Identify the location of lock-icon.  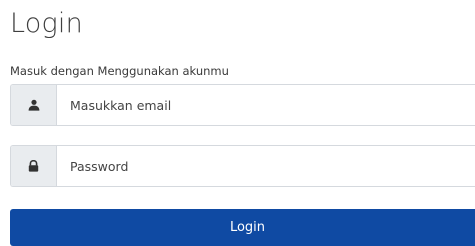
(33, 166).